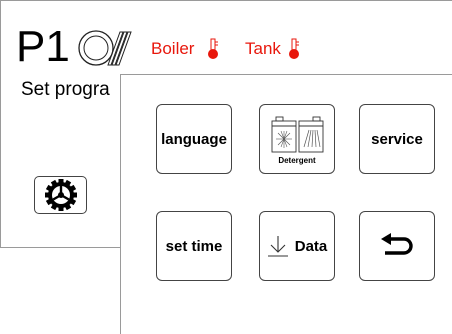  I want to click on service-button: service, so click(397, 139).